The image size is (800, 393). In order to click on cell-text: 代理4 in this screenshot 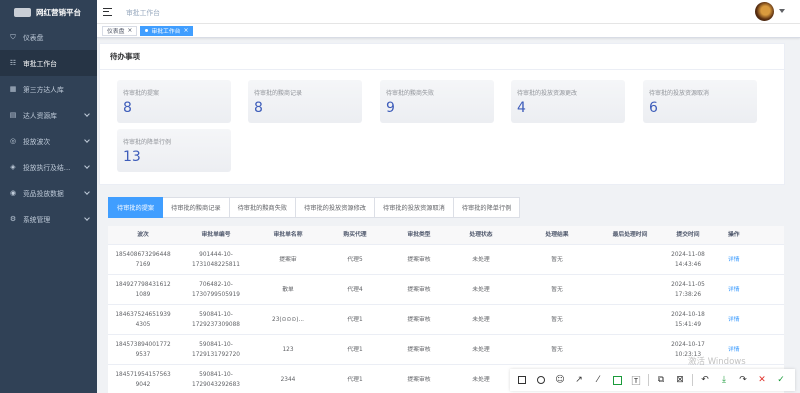, I will do `click(355, 289)`.